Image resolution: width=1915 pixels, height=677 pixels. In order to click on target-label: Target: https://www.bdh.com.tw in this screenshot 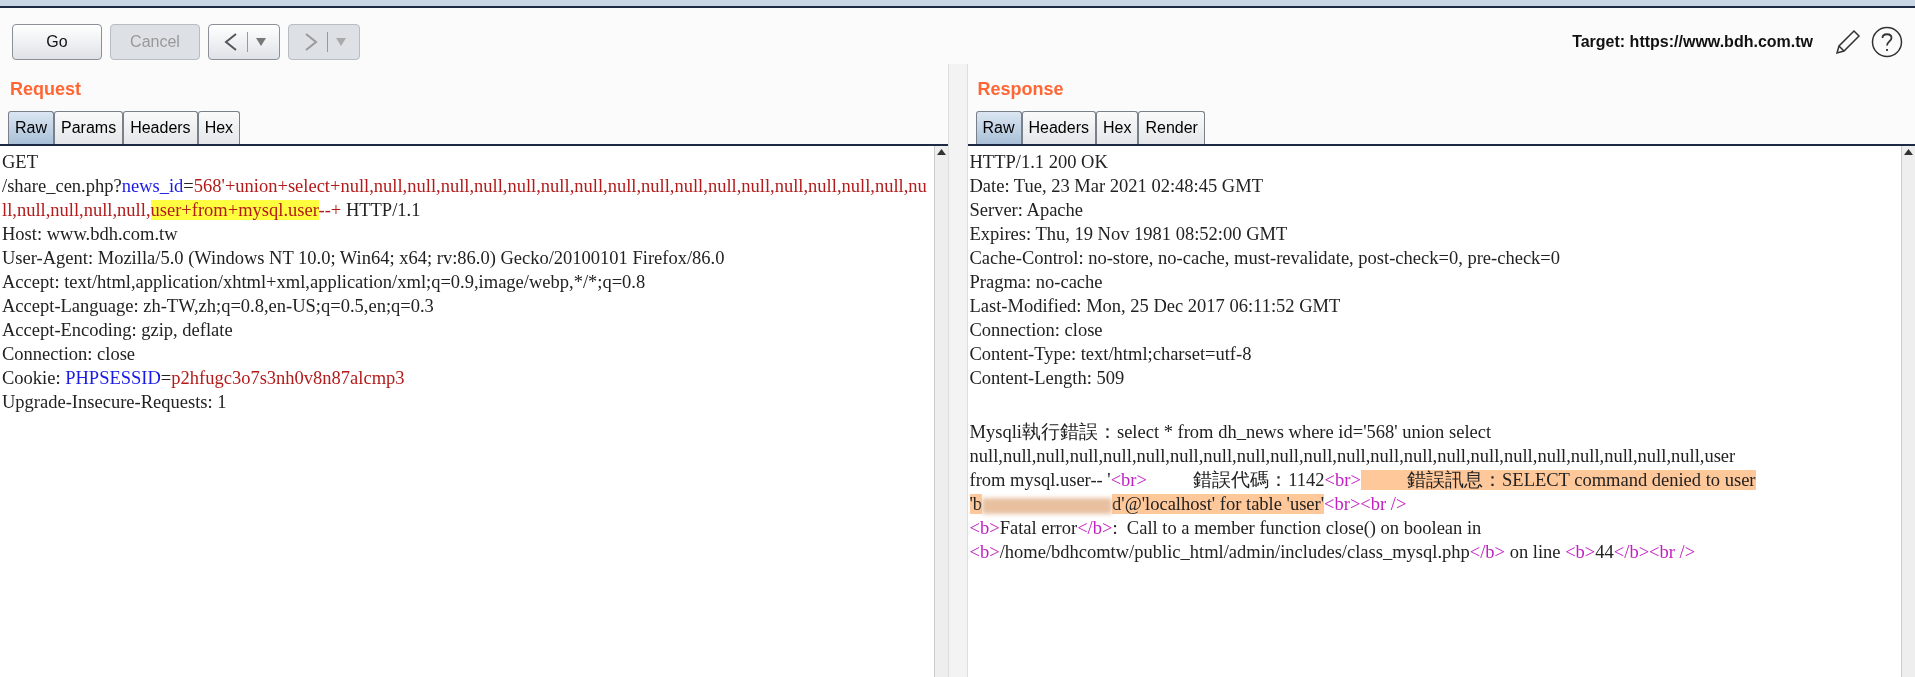, I will do `click(1692, 42)`.